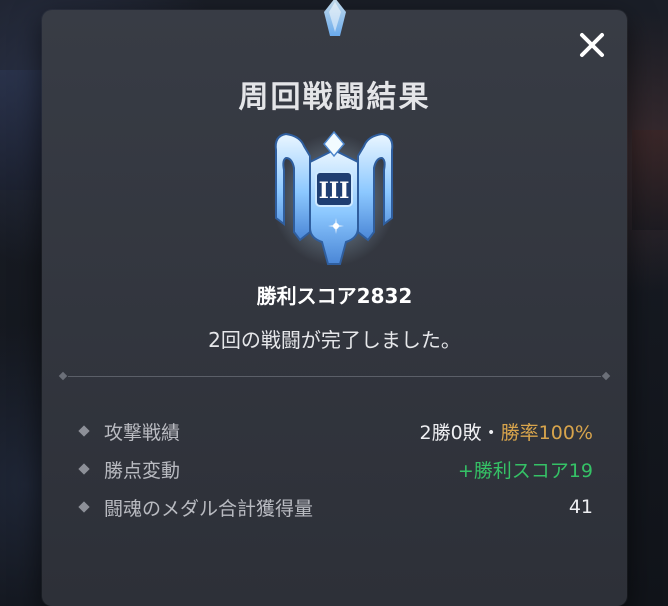  I want to click on section-divider, so click(334, 376).